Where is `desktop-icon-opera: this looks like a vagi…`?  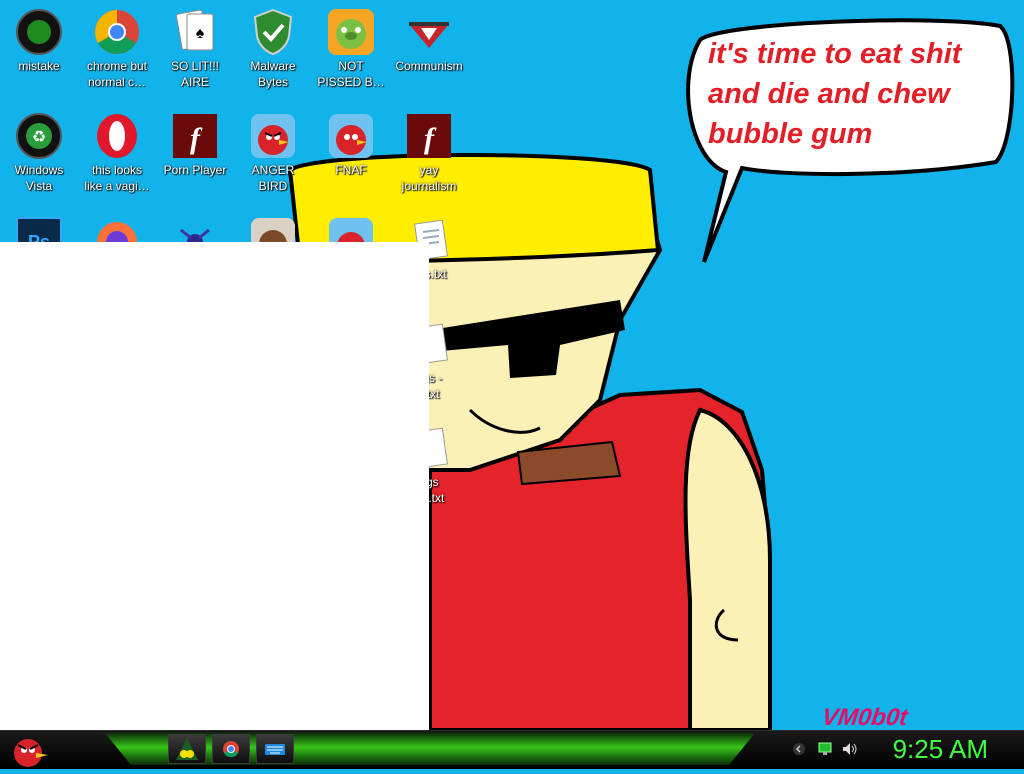
desktop-icon-opera: this looks like a vagi… is located at coordinates (117, 153).